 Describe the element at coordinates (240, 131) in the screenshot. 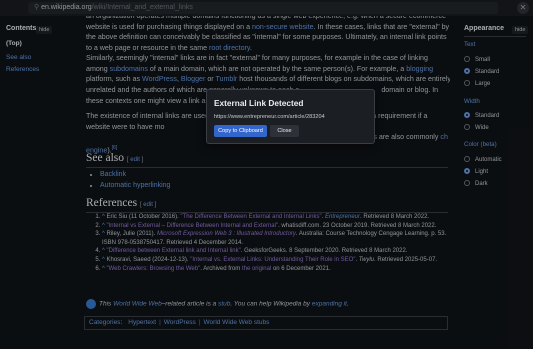

I see `copy-to-clipboard-button: Copy to Clipboard` at that location.